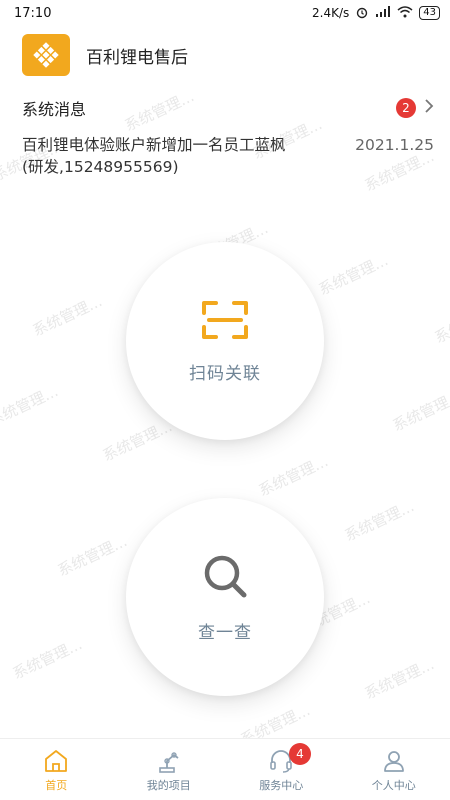  What do you see at coordinates (362, 13) in the screenshot?
I see `alarm-icon` at bounding box center [362, 13].